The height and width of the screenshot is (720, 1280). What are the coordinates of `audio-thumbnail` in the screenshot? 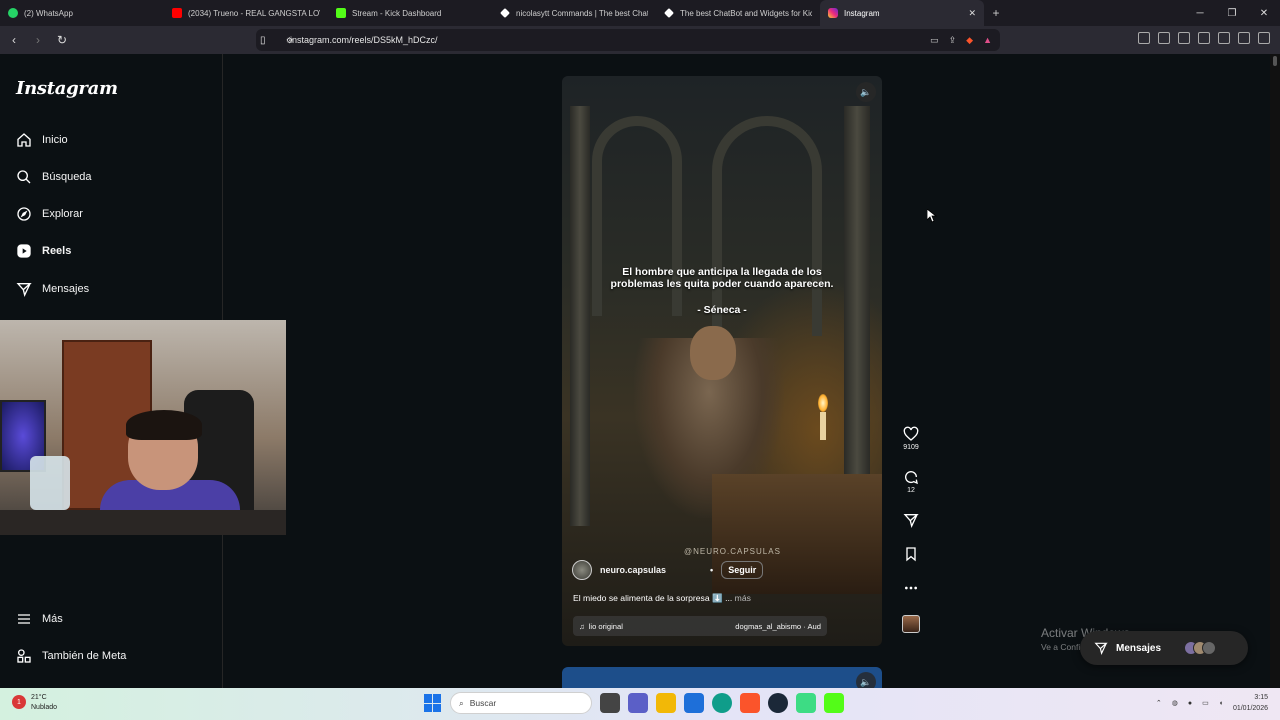 It's located at (911, 624).